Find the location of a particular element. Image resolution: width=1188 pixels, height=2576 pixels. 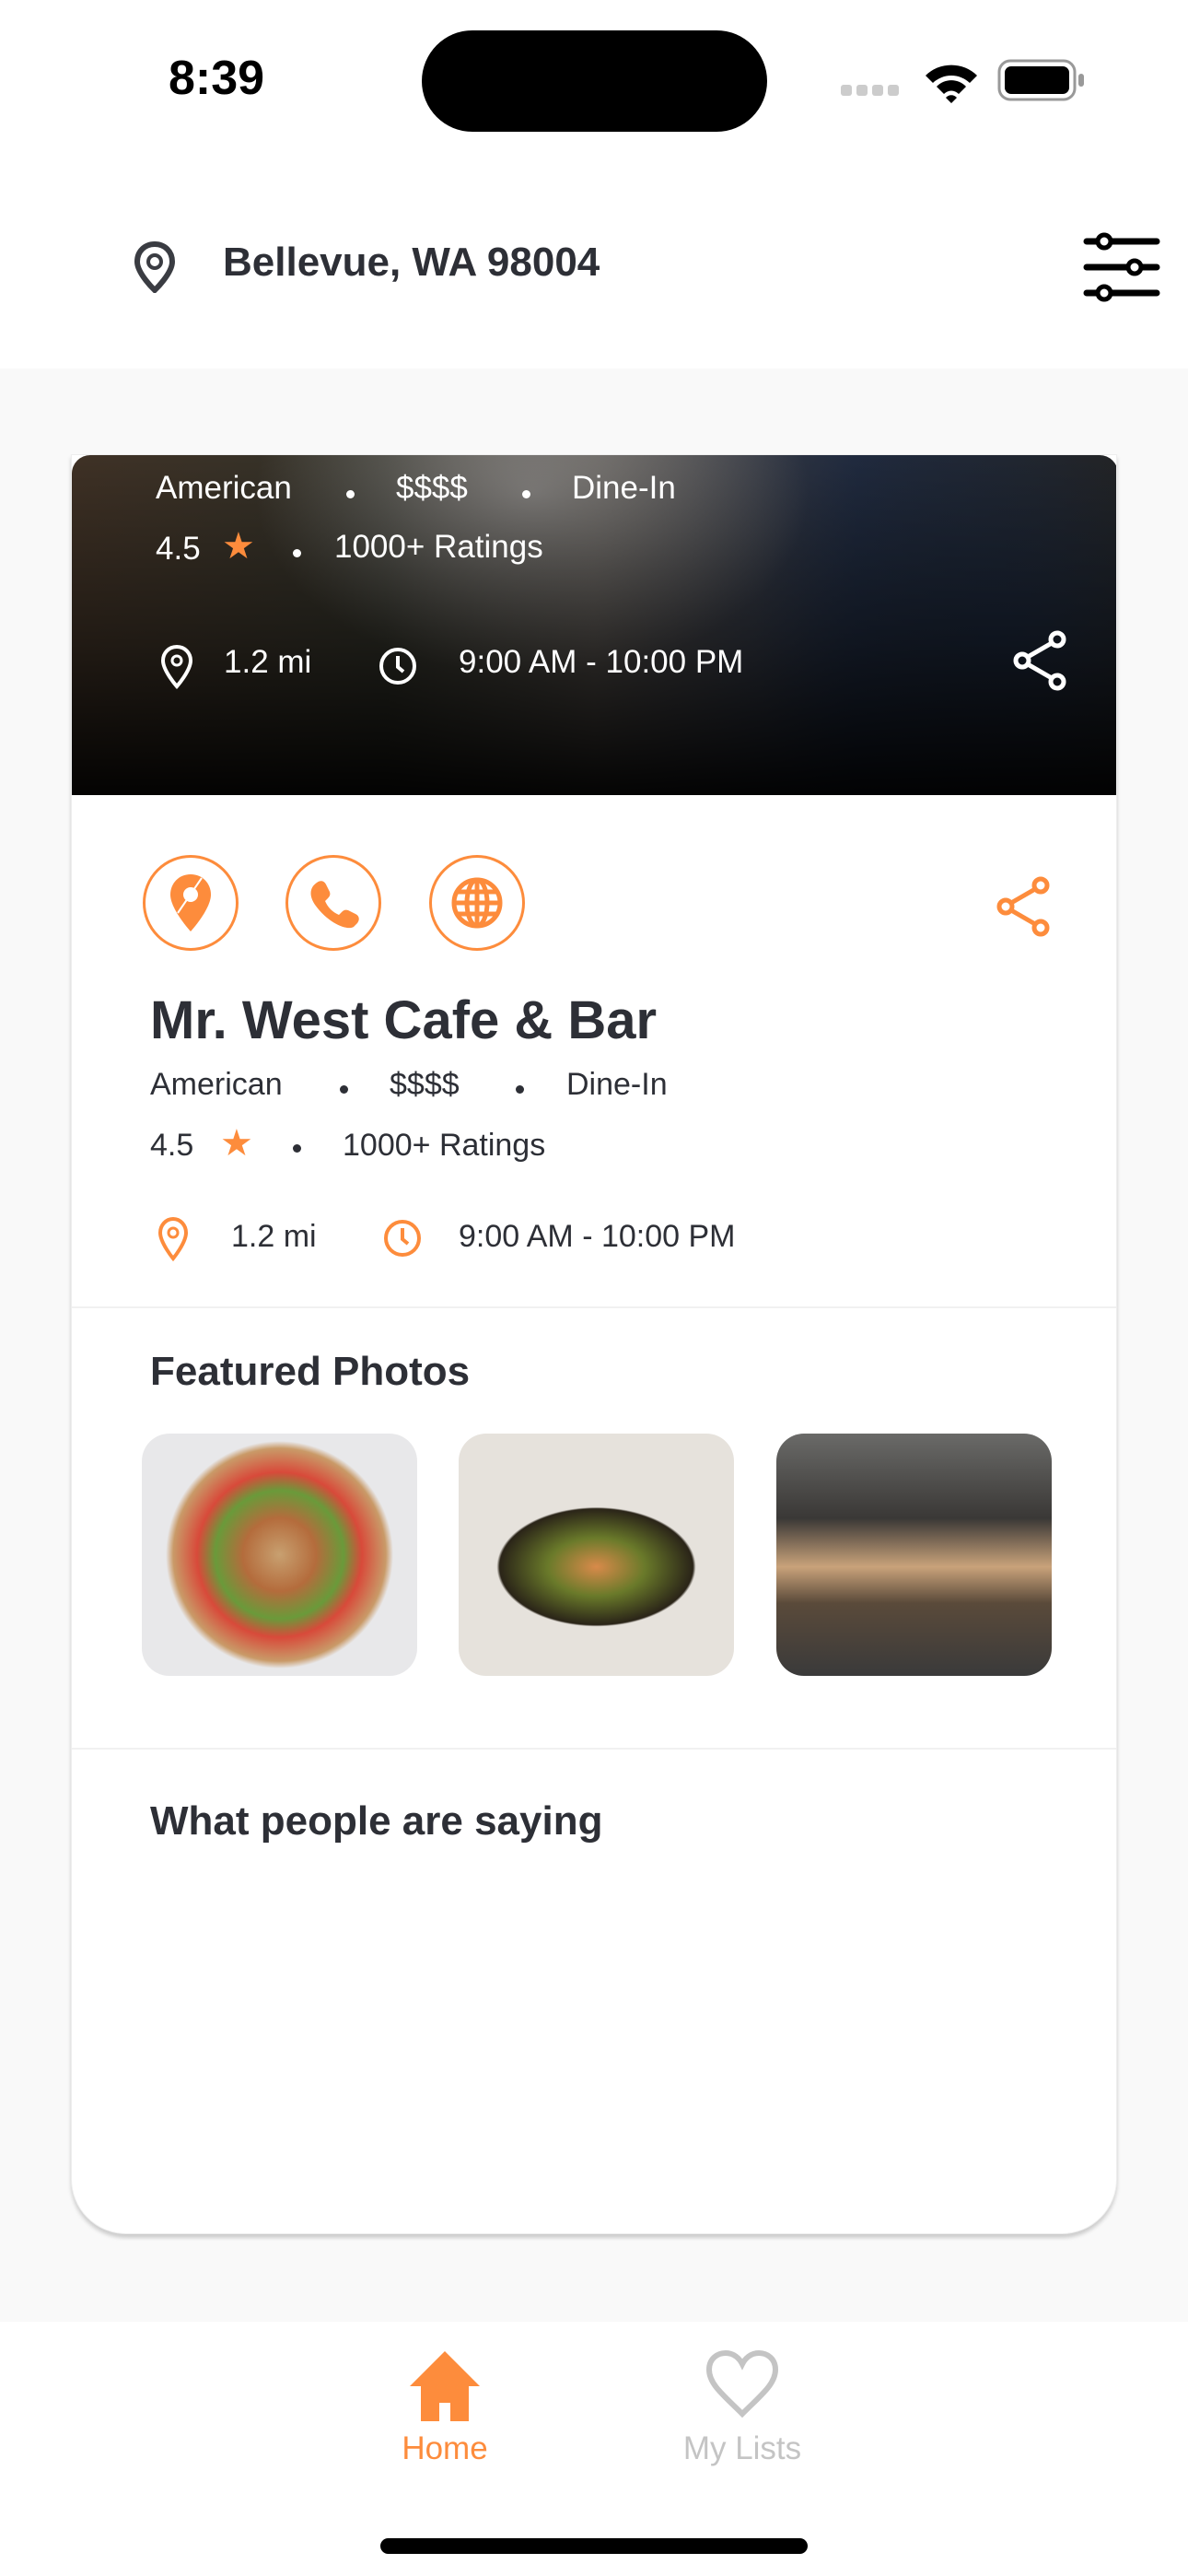

website-button is located at coordinates (477, 903).